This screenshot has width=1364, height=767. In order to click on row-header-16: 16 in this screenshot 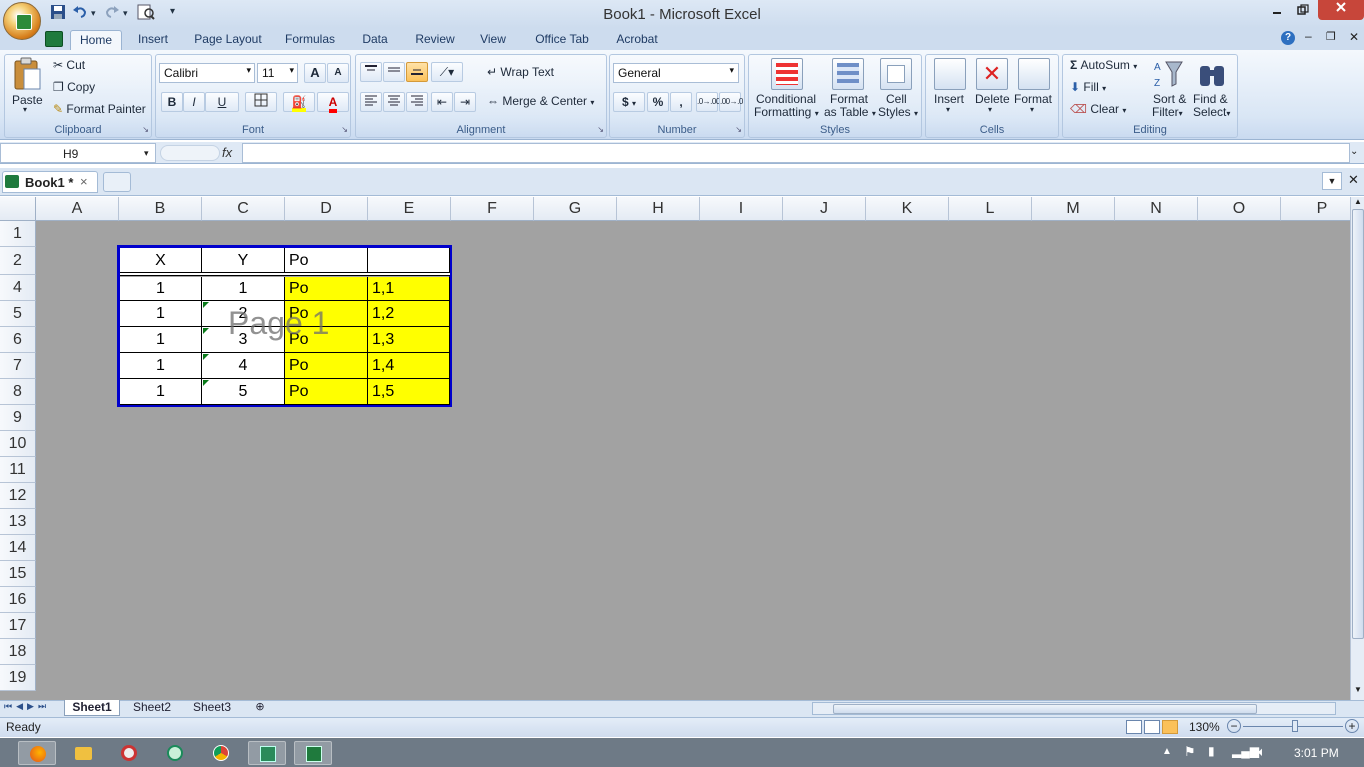, I will do `click(18, 600)`.